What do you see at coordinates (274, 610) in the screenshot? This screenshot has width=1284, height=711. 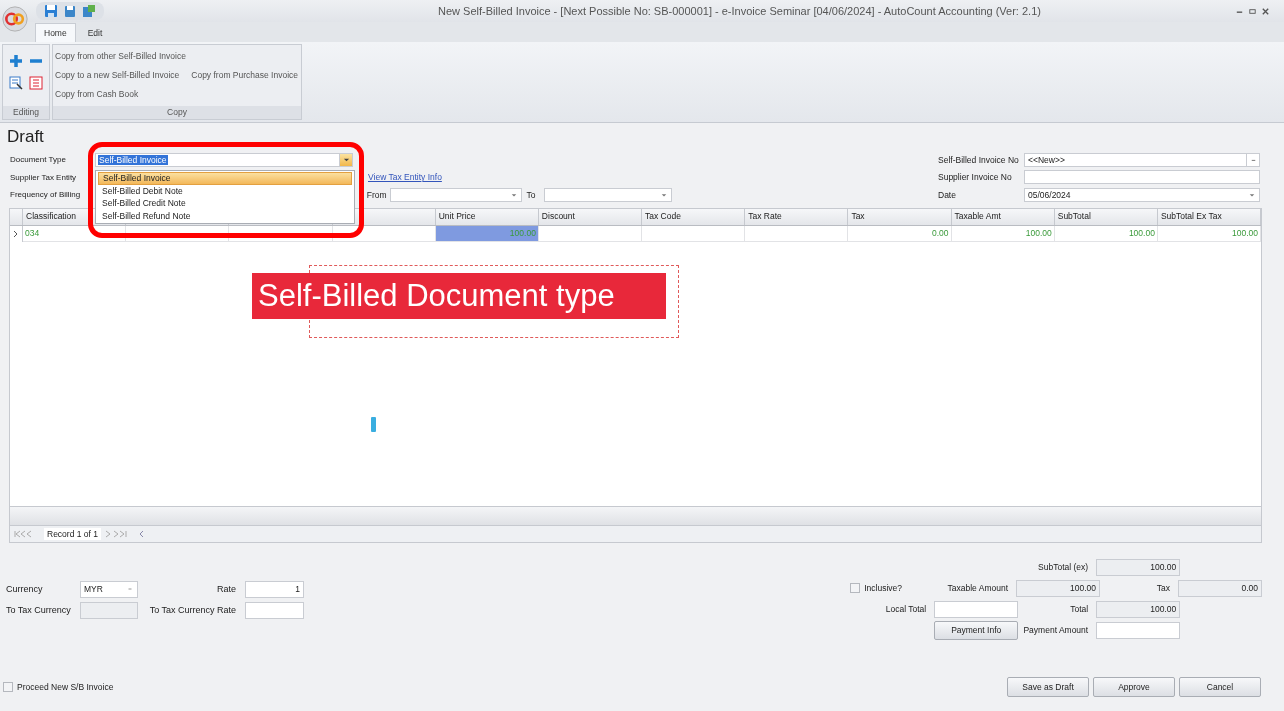 I see `tax-currency-rate-field` at bounding box center [274, 610].